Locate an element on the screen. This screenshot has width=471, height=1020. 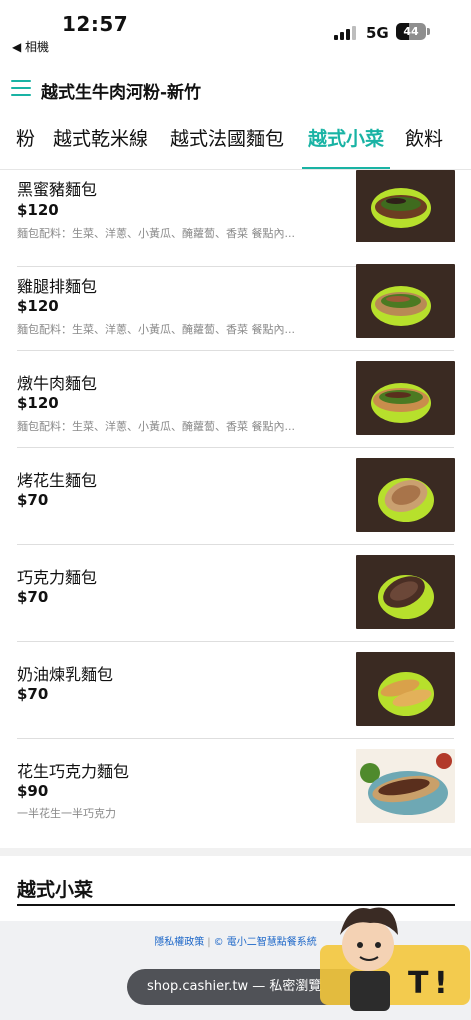
section-gap is located at coordinates (235, 852).